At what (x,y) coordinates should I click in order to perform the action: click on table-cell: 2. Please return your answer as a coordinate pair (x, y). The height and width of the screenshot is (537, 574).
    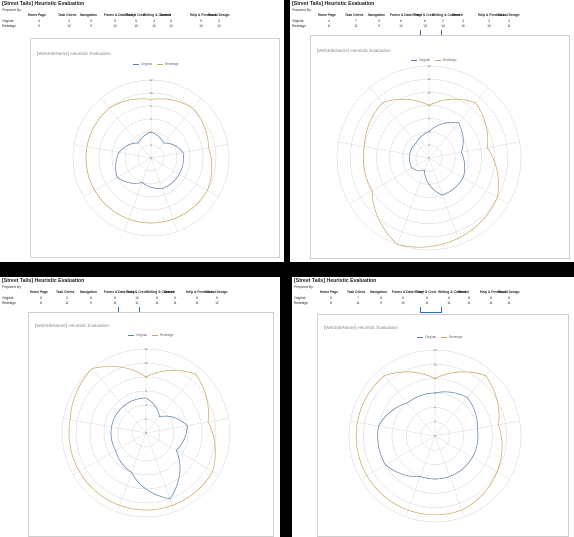
    Looking at the image, I should click on (443, 21).